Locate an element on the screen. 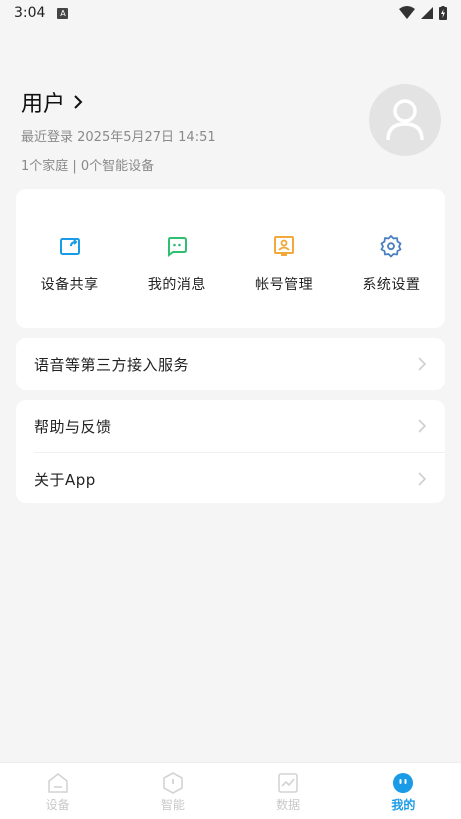 The width and height of the screenshot is (461, 819). menu-item-voice-services: 语音等第三方接入服务 is located at coordinates (230, 364).